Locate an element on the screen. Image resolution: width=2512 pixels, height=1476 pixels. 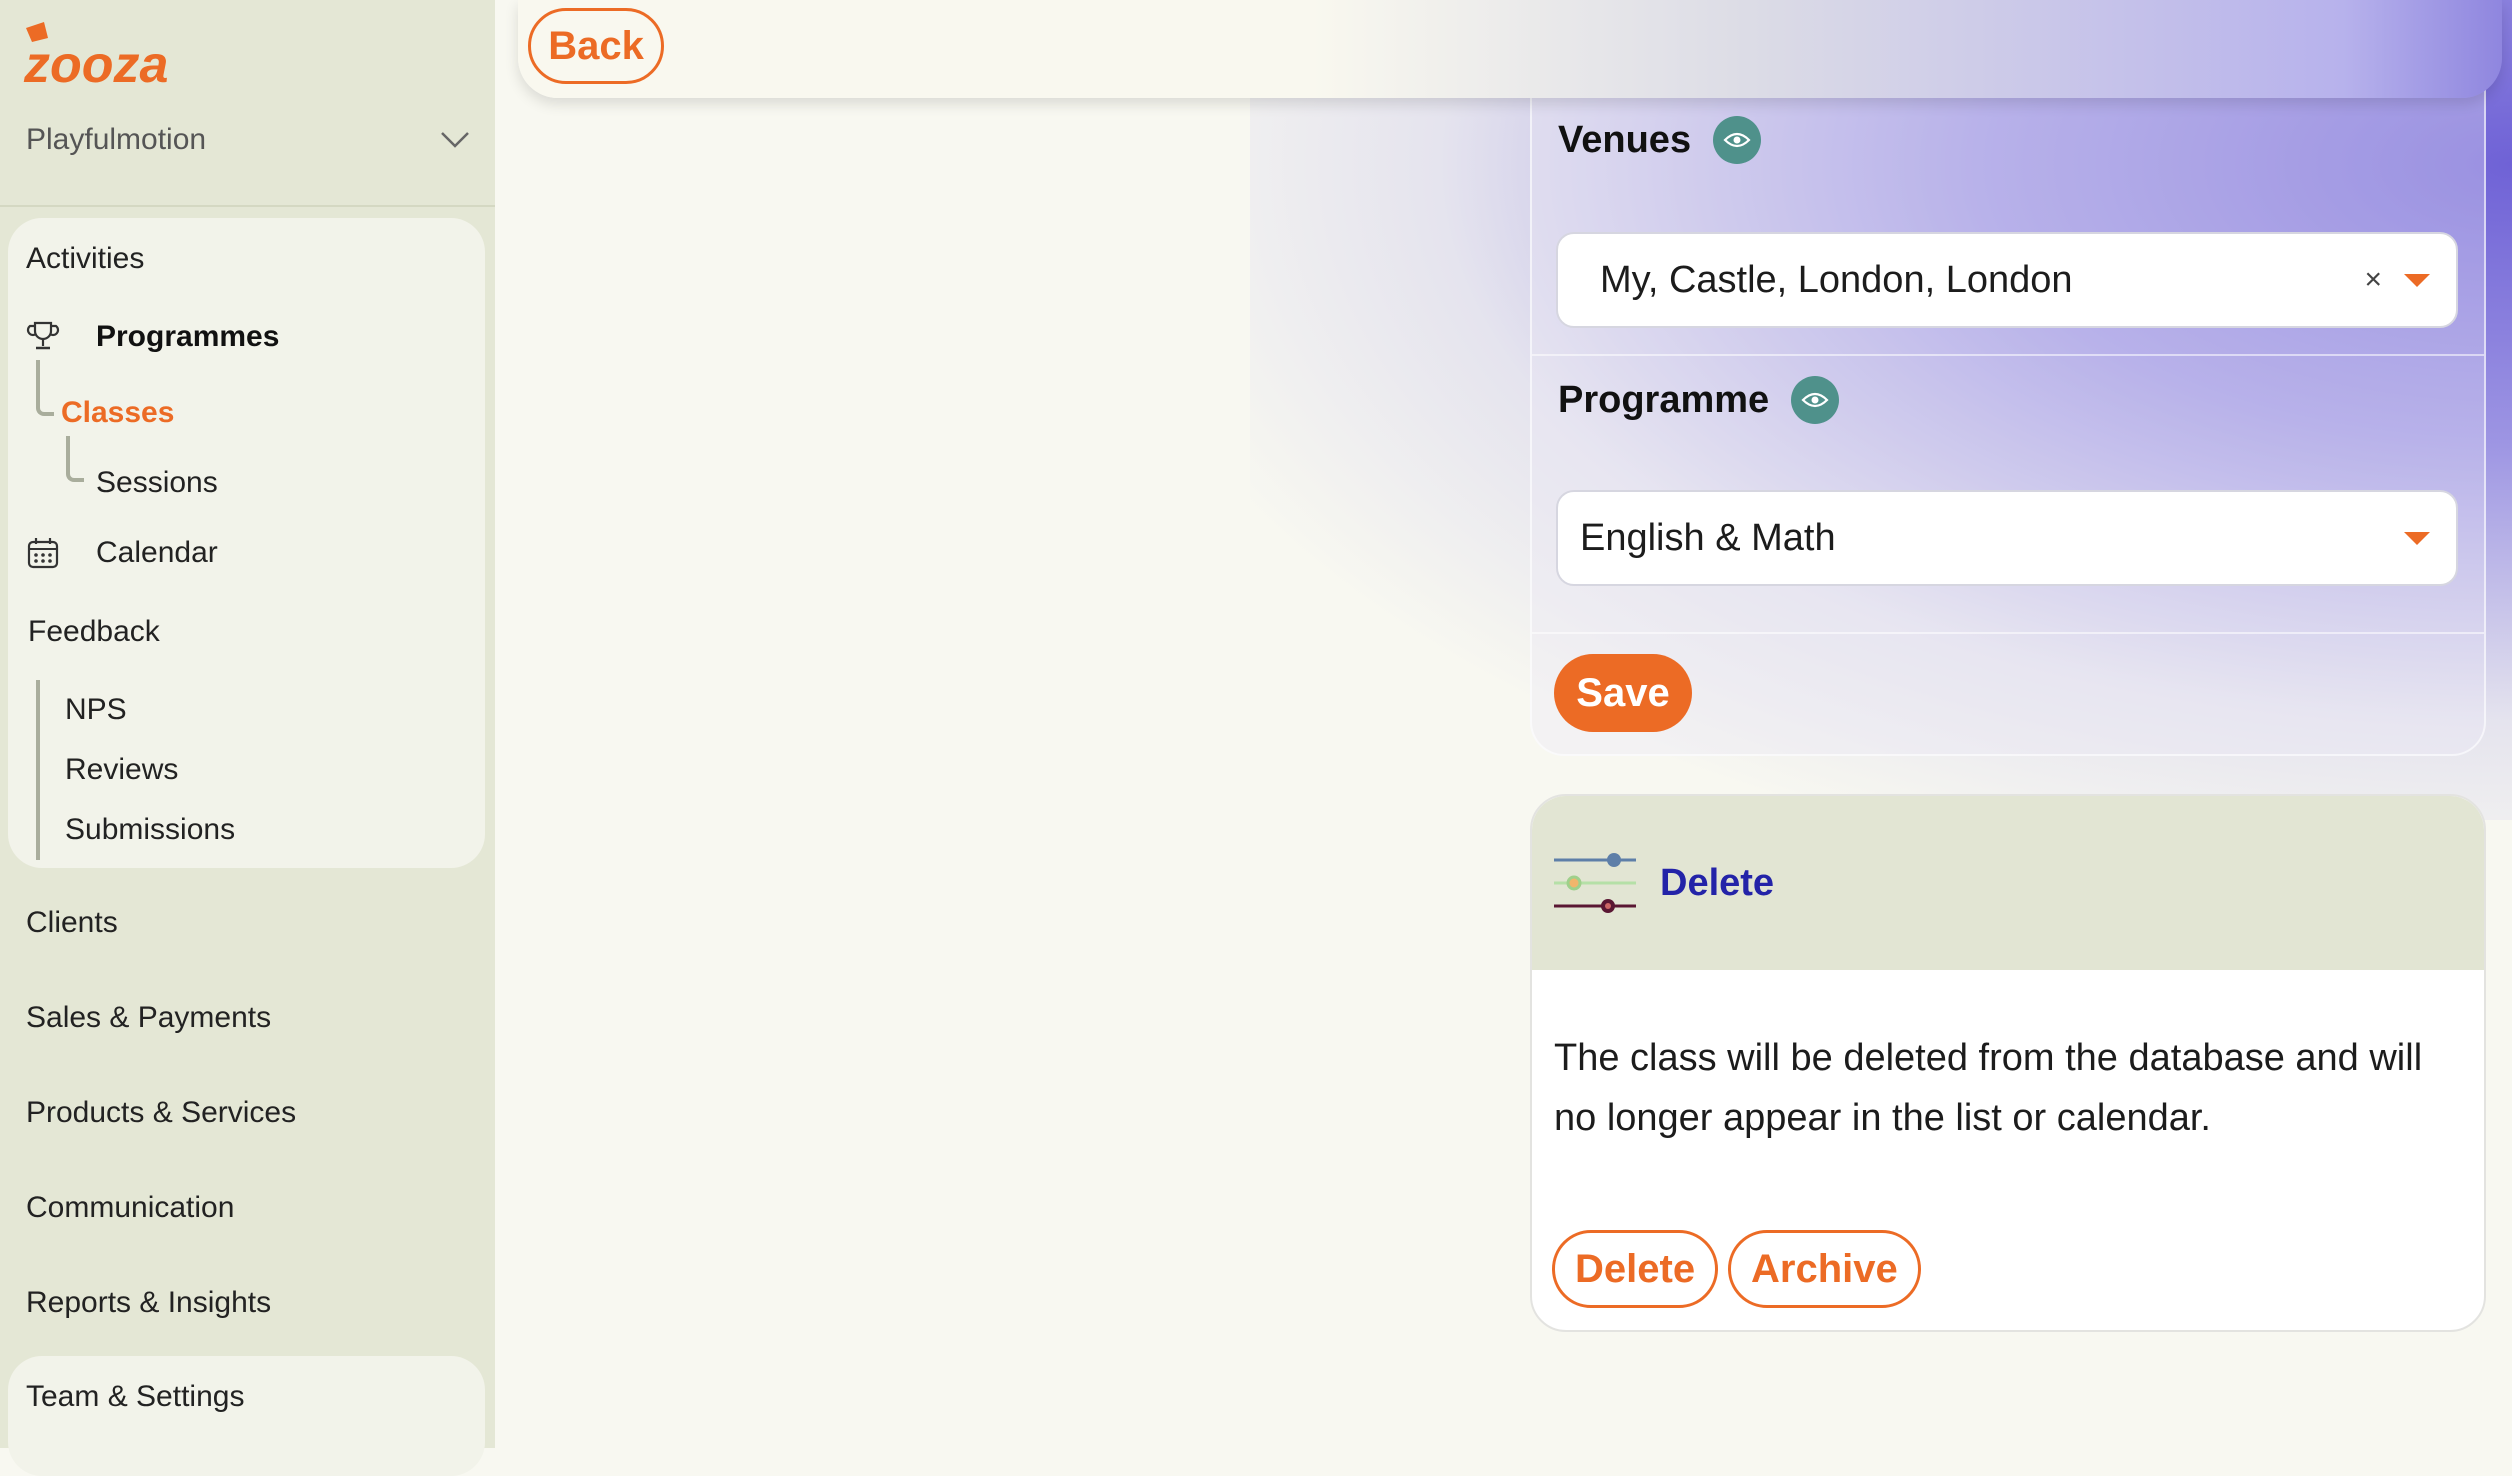
sliders-icon is located at coordinates (1595, 883).